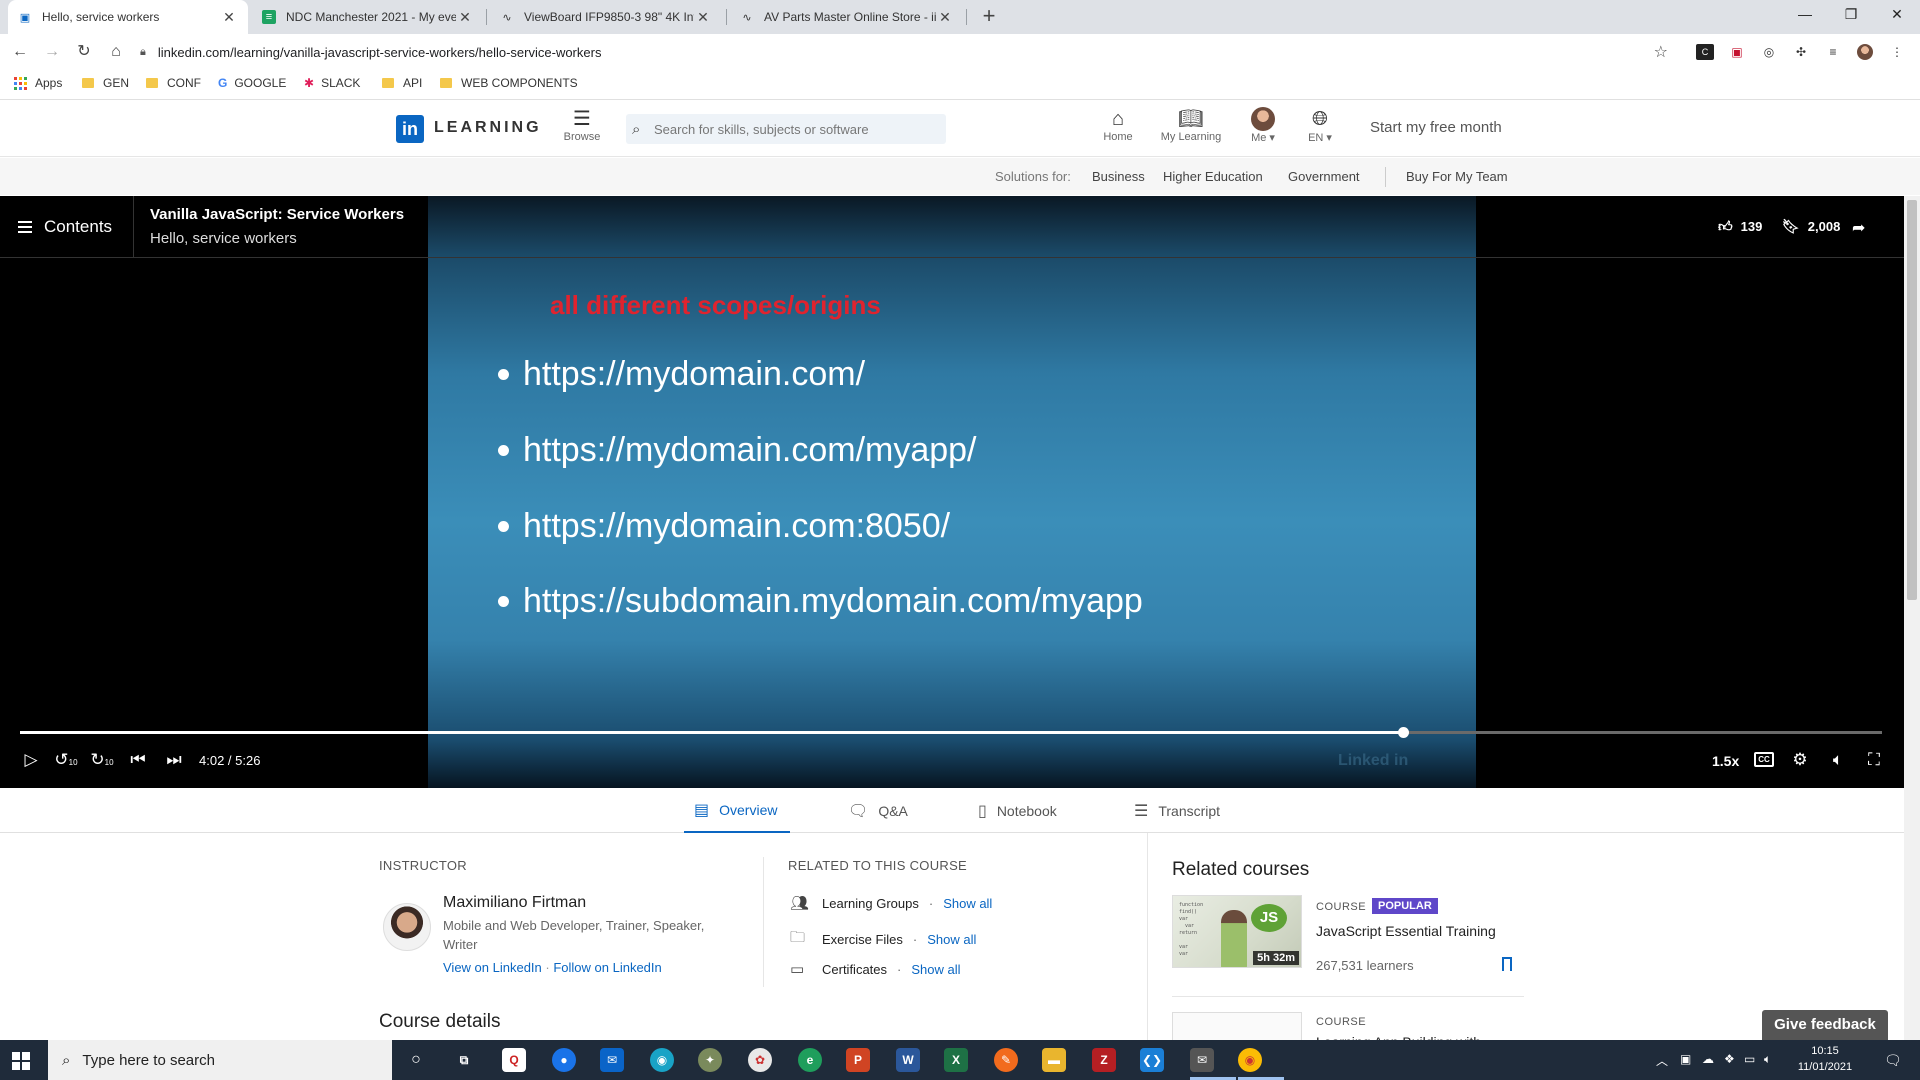 This screenshot has width=1920, height=1080. Describe the element at coordinates (607, 967) in the screenshot. I see `follow-on-linkedin-link: Follow on LinkedIn` at that location.